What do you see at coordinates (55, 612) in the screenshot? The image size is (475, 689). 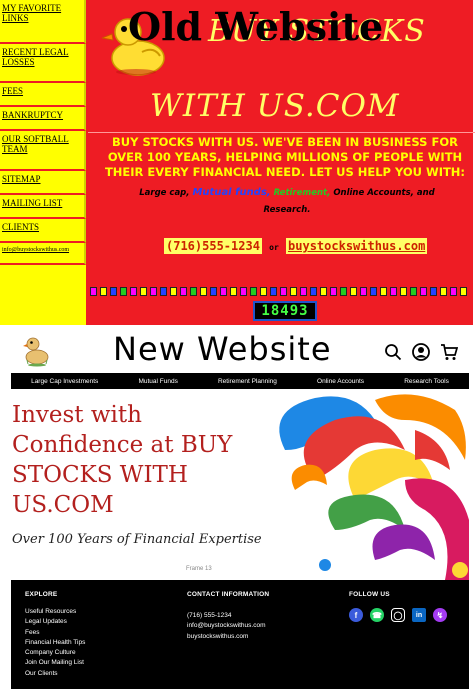 I see `footer-link-useful-resources: Useful Resources` at bounding box center [55, 612].